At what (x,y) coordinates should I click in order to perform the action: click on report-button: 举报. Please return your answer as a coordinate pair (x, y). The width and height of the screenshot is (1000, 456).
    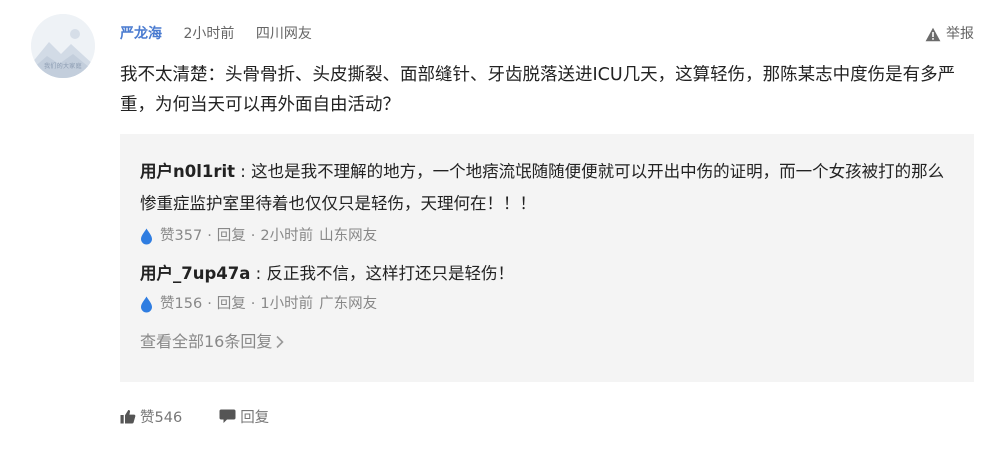
    Looking at the image, I should click on (949, 34).